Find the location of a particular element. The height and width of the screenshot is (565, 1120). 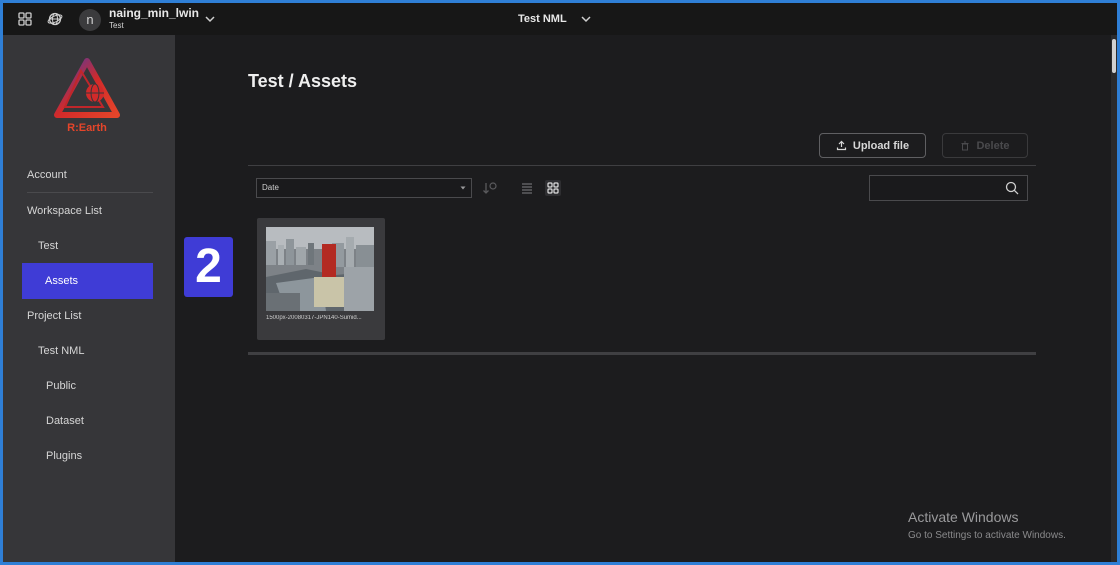

scrollbar is located at coordinates (1114, 298).